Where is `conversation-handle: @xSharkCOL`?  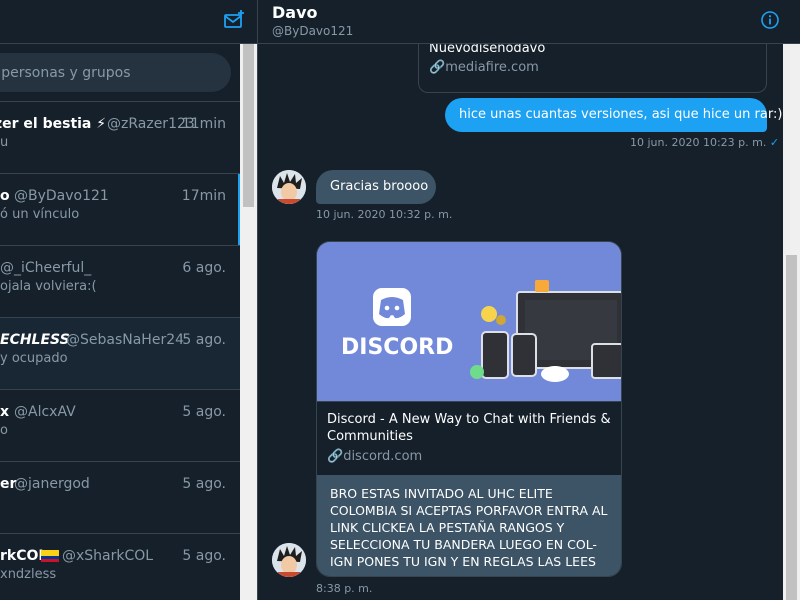
conversation-handle: @xSharkCOL is located at coordinates (108, 556).